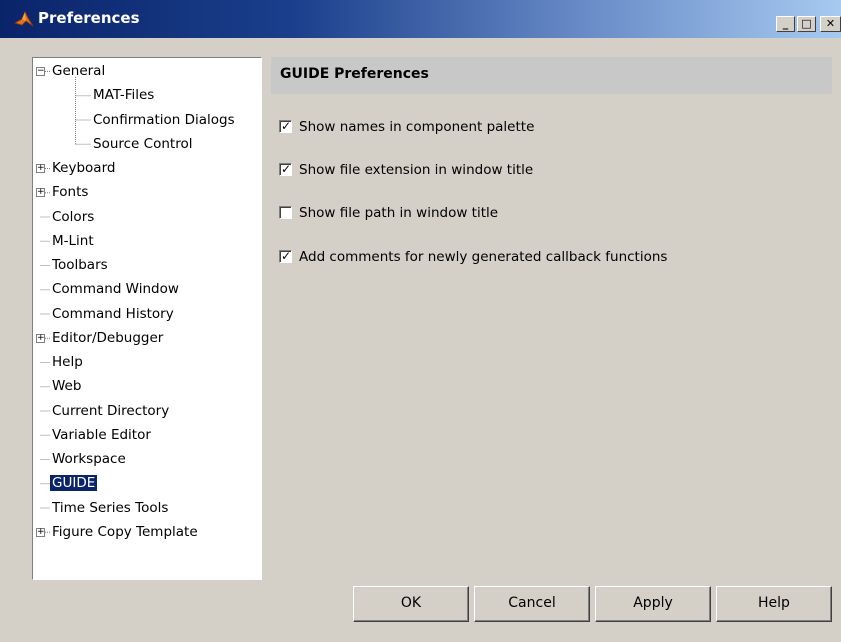  I want to click on tree-item: Command Window, so click(115, 289).